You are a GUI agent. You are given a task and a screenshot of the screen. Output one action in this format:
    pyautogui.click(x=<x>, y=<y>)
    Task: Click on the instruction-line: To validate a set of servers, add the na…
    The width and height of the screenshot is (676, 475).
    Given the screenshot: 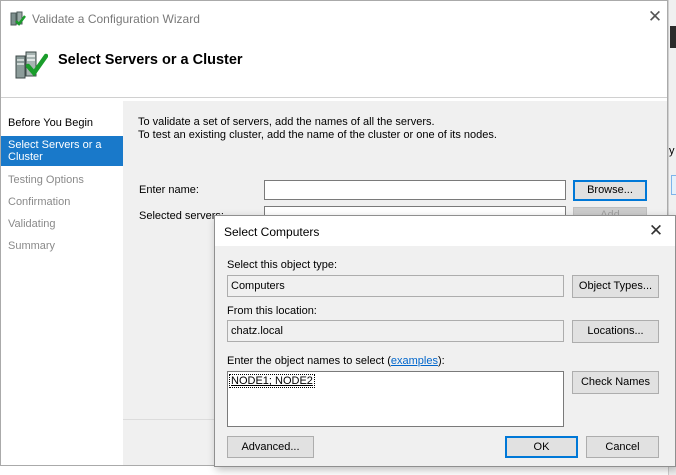 What is the action you would take?
    pyautogui.click(x=286, y=122)
    